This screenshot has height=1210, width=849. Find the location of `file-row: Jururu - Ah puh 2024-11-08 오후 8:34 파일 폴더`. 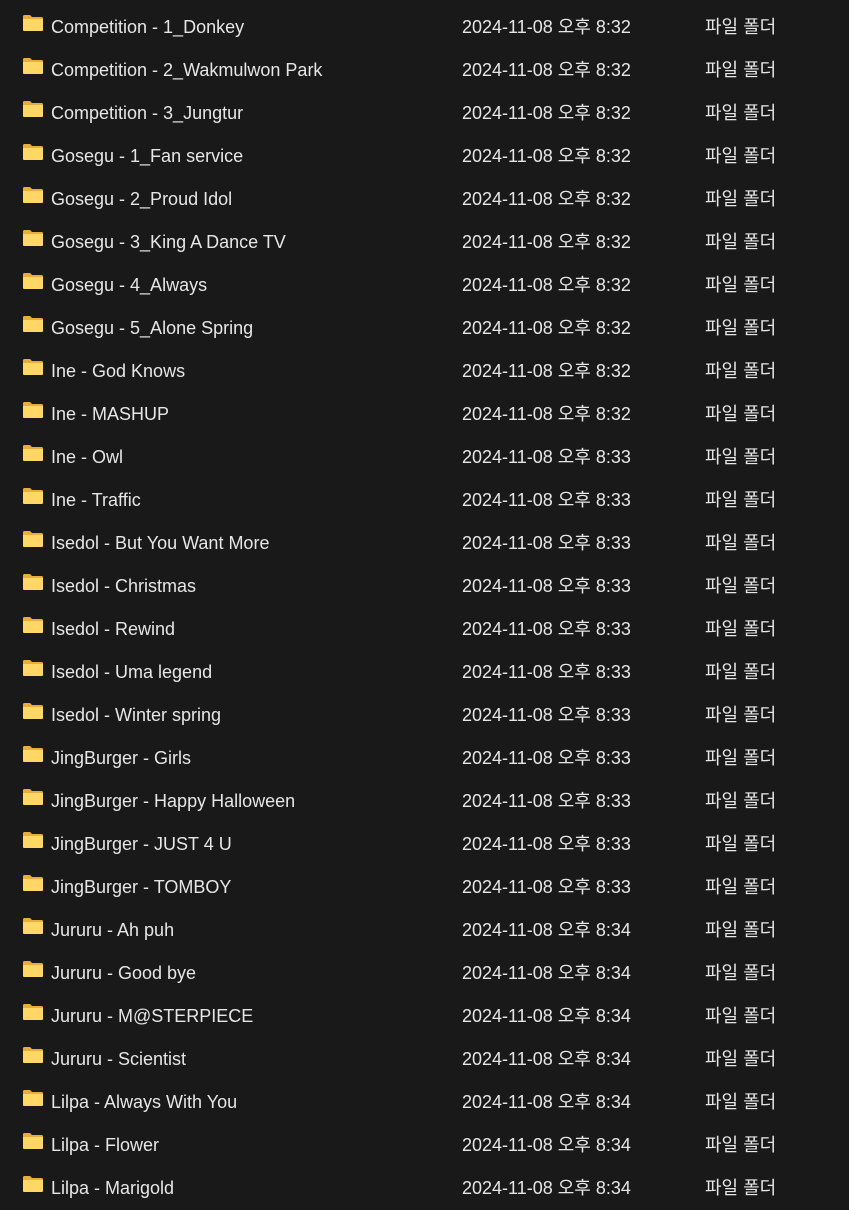

file-row: Jururu - Ah puh 2024-11-08 오후 8:34 파일 폴더 is located at coordinates (424, 930).